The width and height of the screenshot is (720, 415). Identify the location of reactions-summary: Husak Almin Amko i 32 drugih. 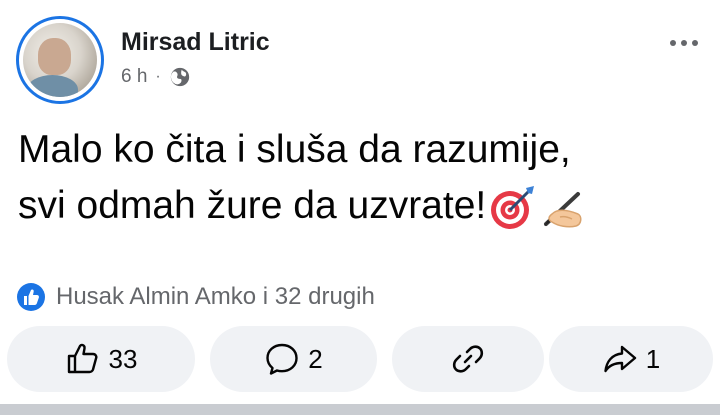
(195, 297).